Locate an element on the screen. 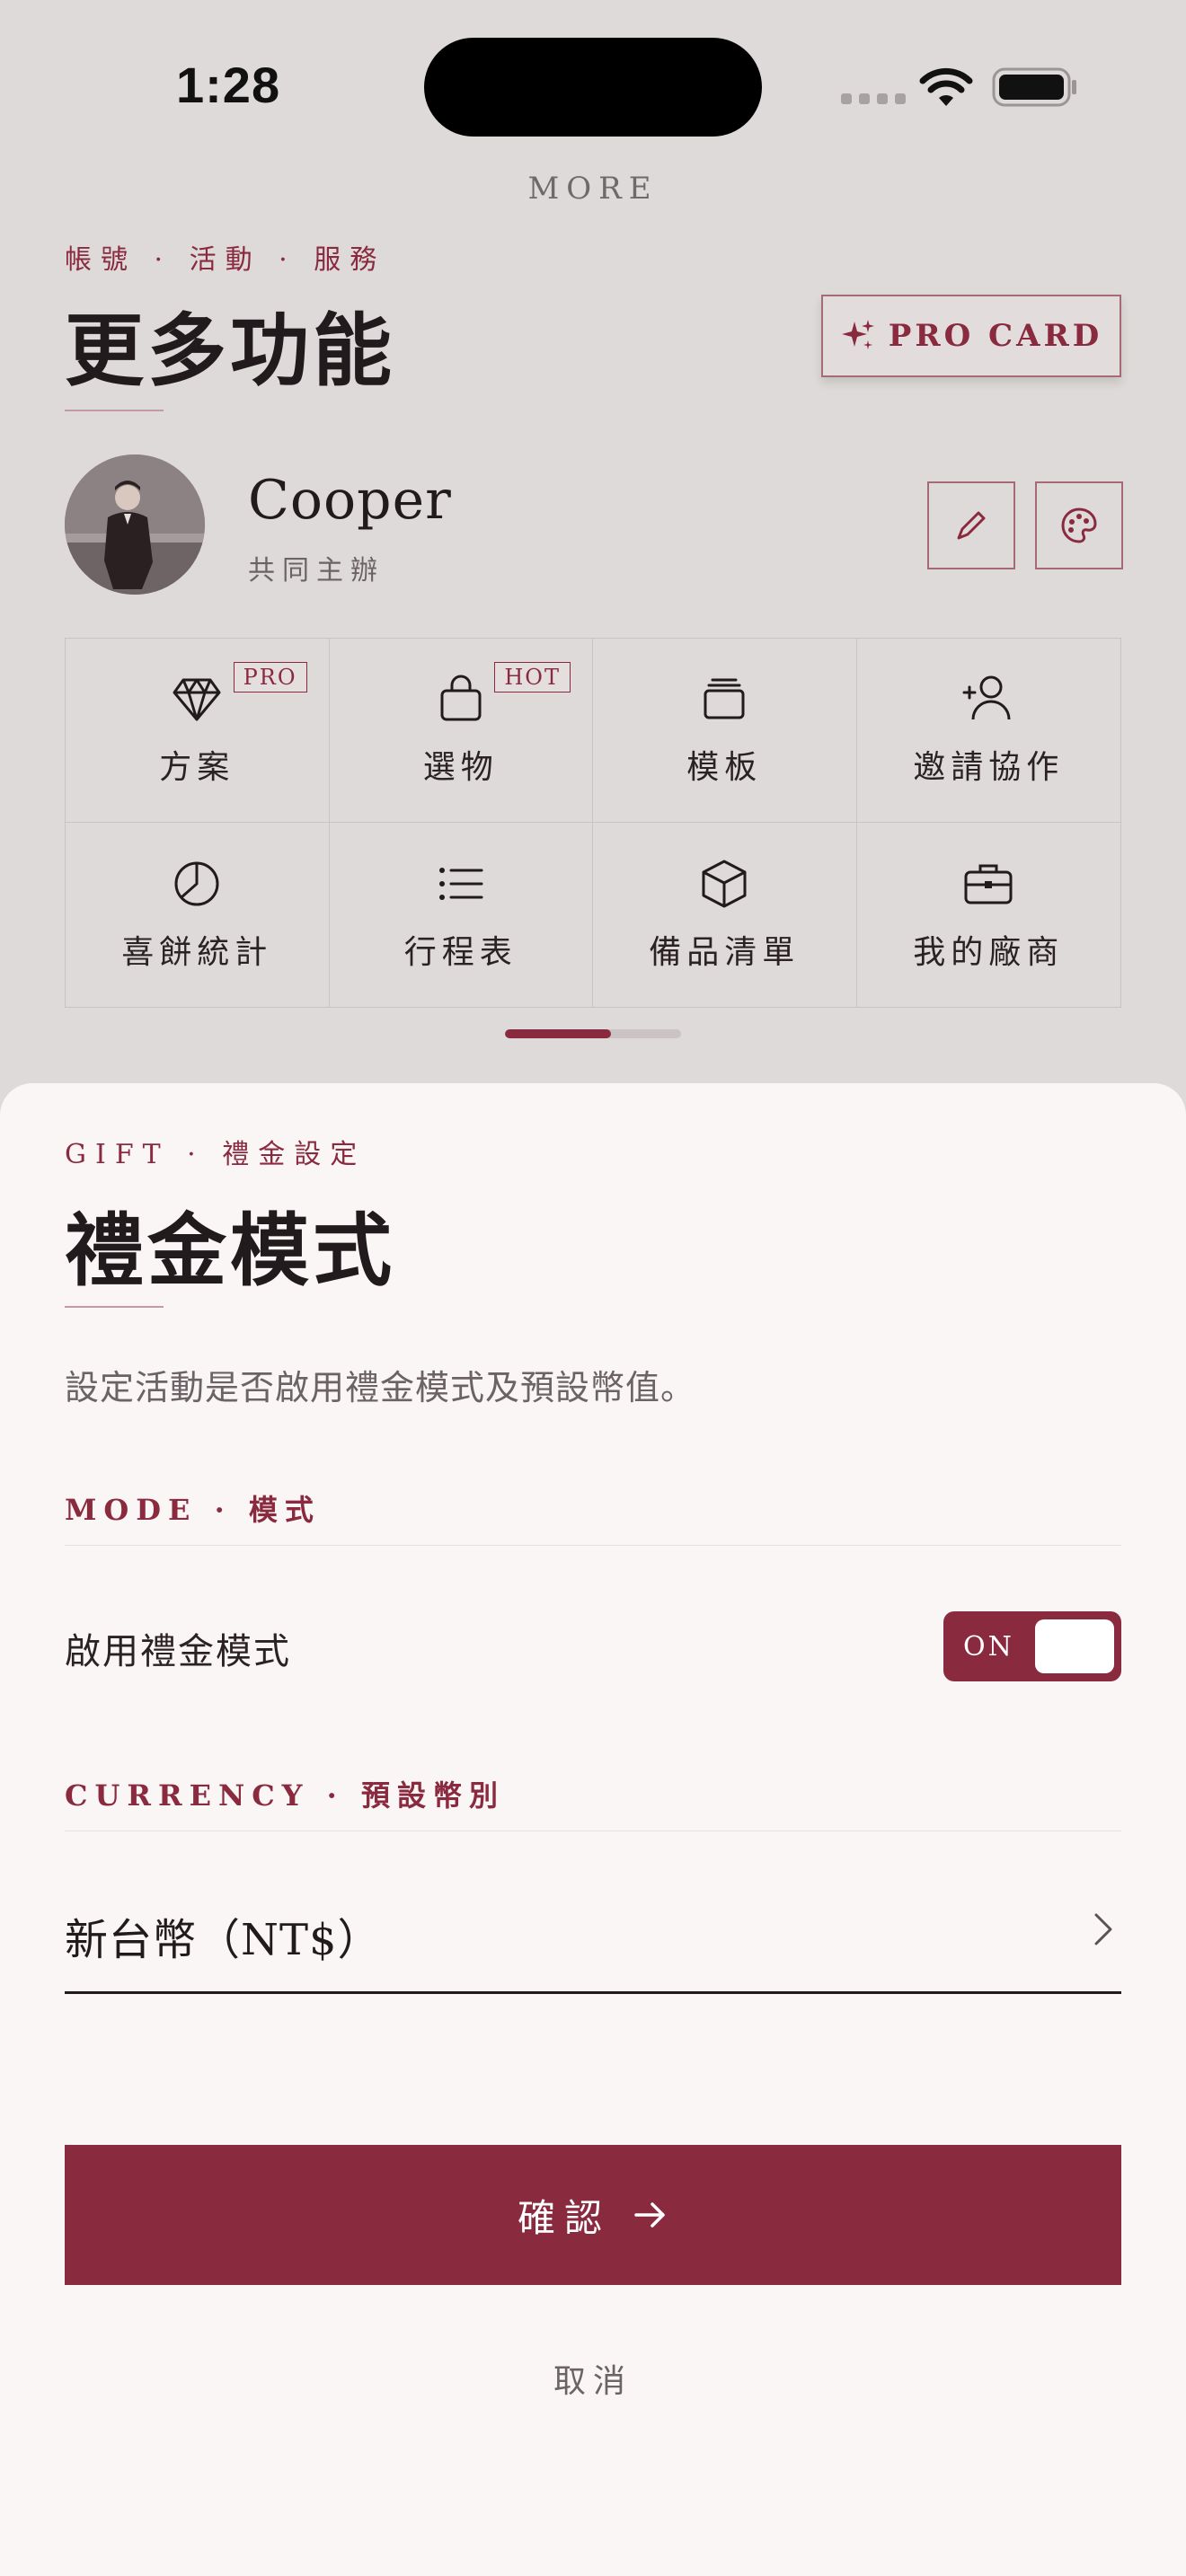 The height and width of the screenshot is (2576, 1186). battery-icon is located at coordinates (1035, 87).